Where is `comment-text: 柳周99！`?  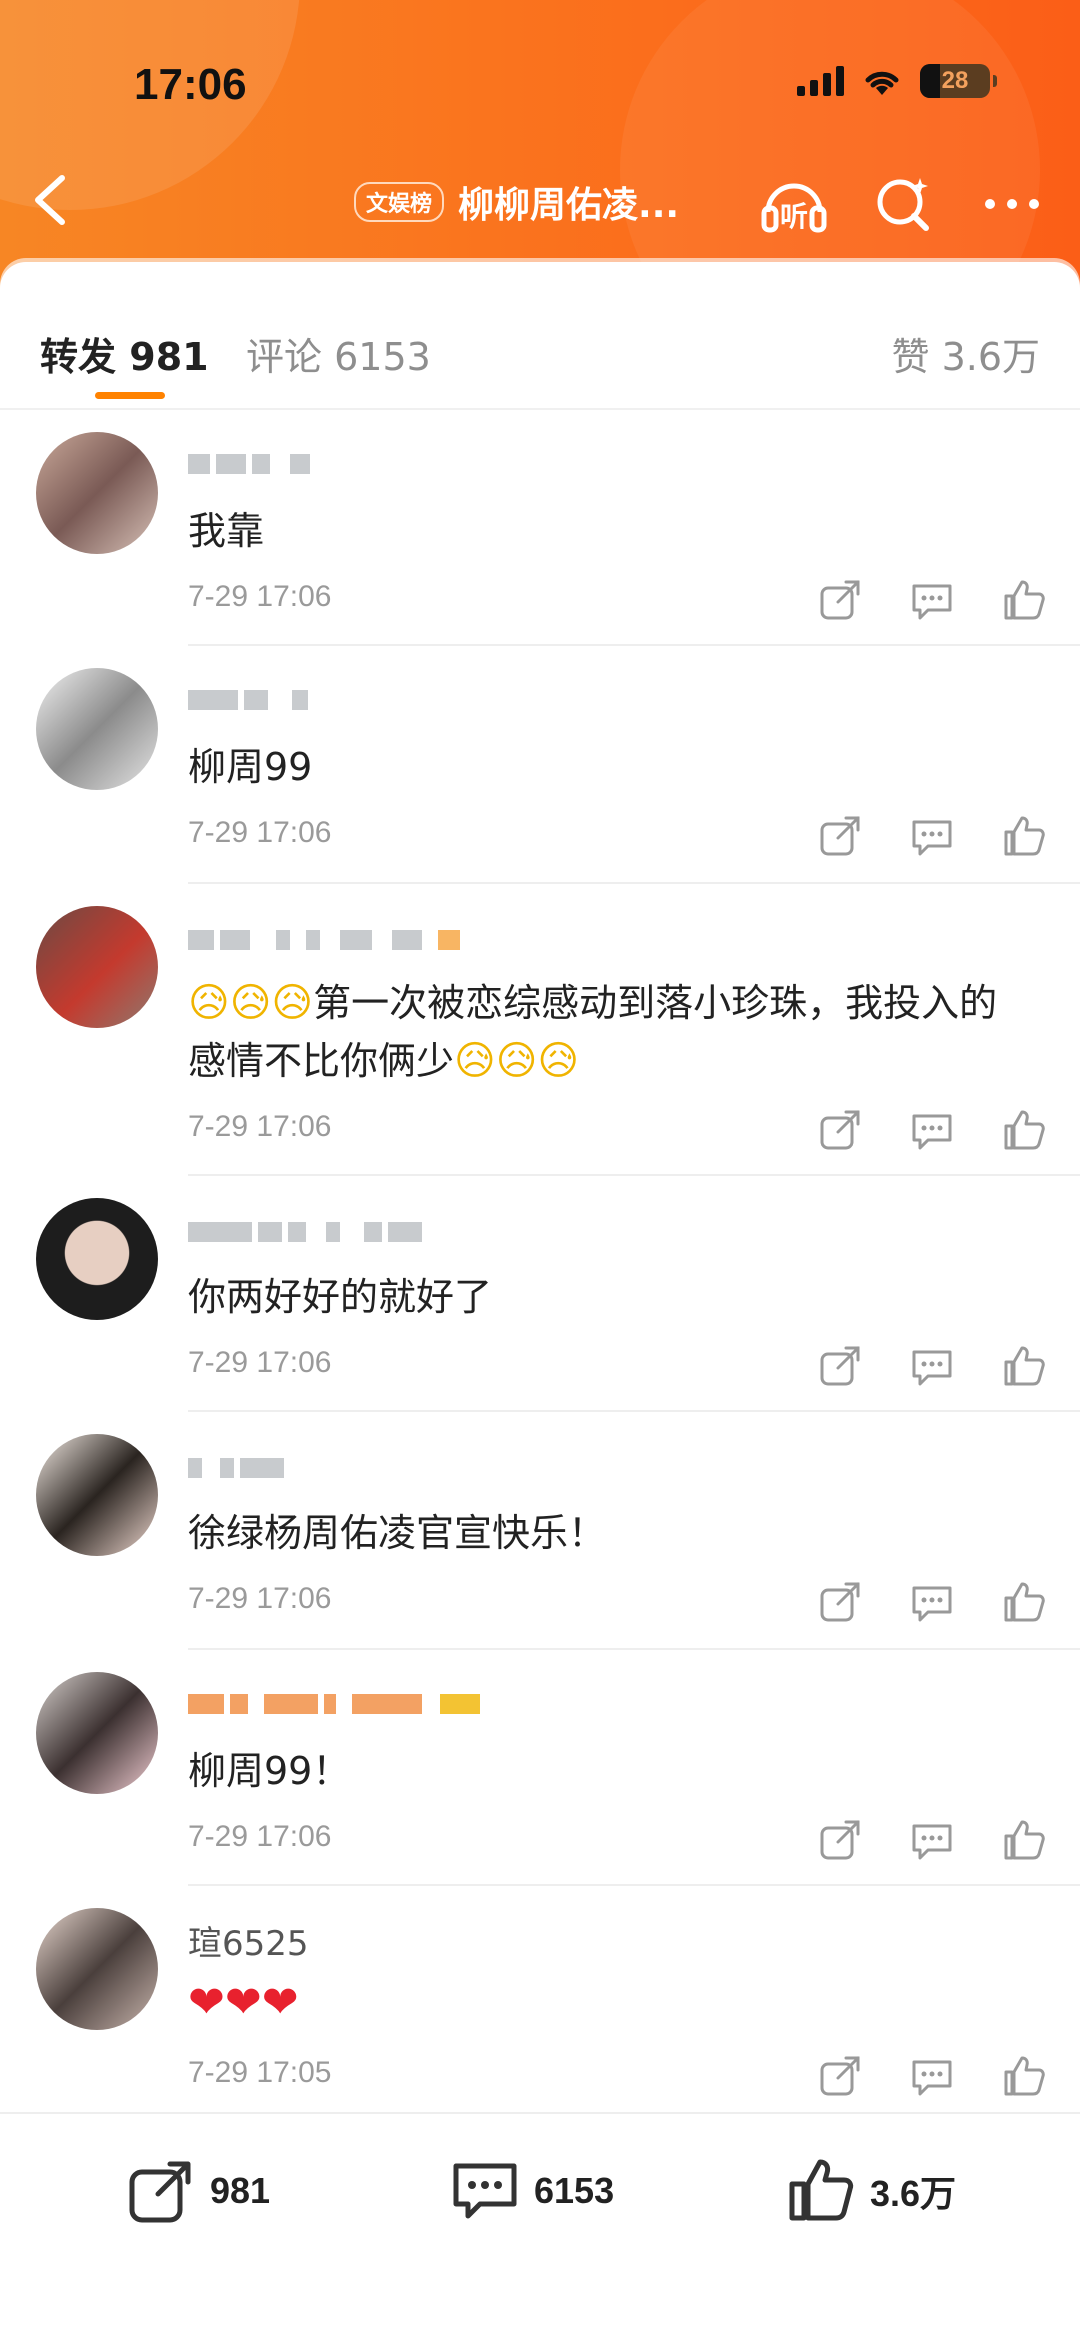
comment-text: 柳周99！ is located at coordinates (269, 1771).